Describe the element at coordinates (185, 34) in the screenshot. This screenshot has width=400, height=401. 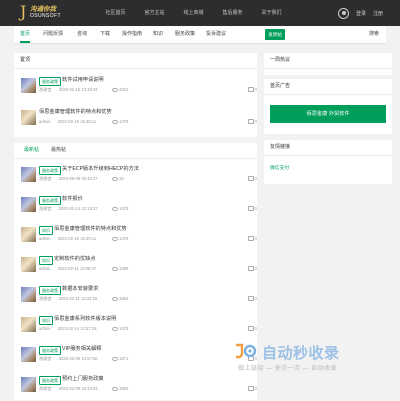
I see `tab-service-policy: 服务政策` at that location.